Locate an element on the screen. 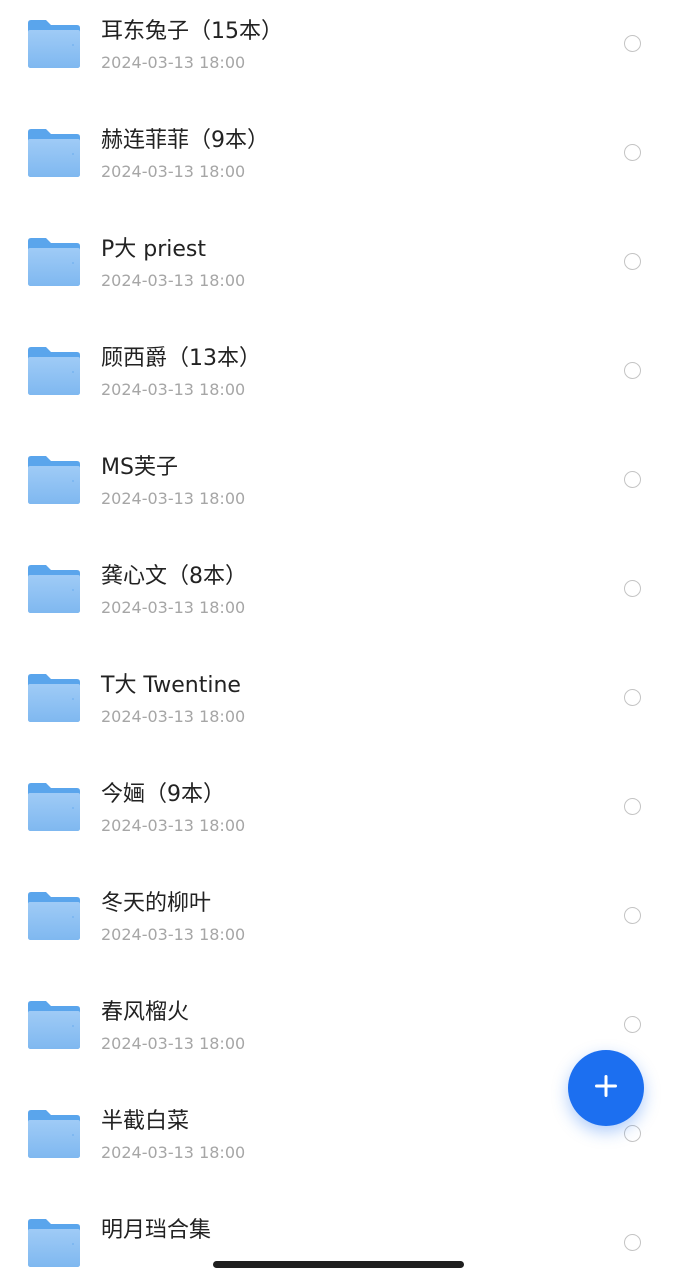 The height and width of the screenshot is (1286, 678). plus-icon is located at coordinates (606, 1088).